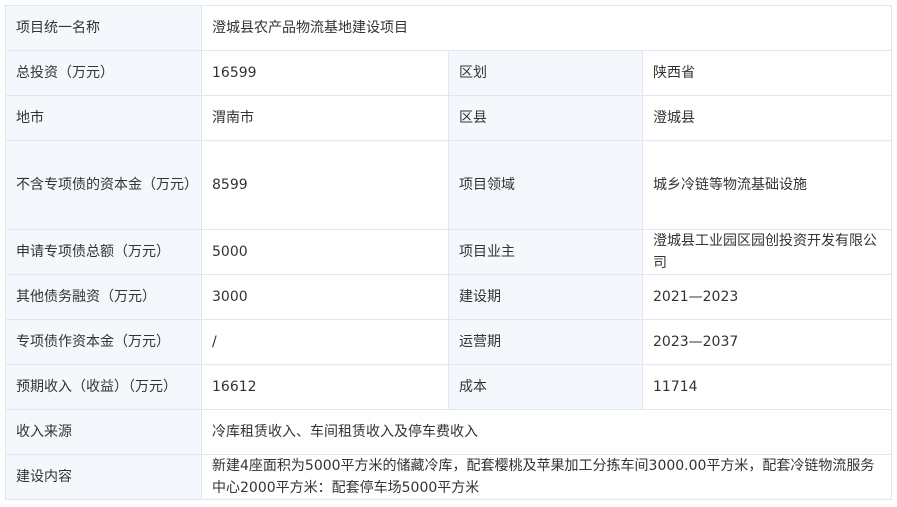 The width and height of the screenshot is (897, 507). I want to click on county-label: 区县, so click(545, 118).